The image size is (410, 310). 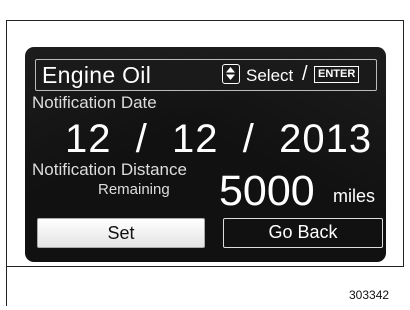 I want to click on figure-frame-right, so click(x=403, y=143).